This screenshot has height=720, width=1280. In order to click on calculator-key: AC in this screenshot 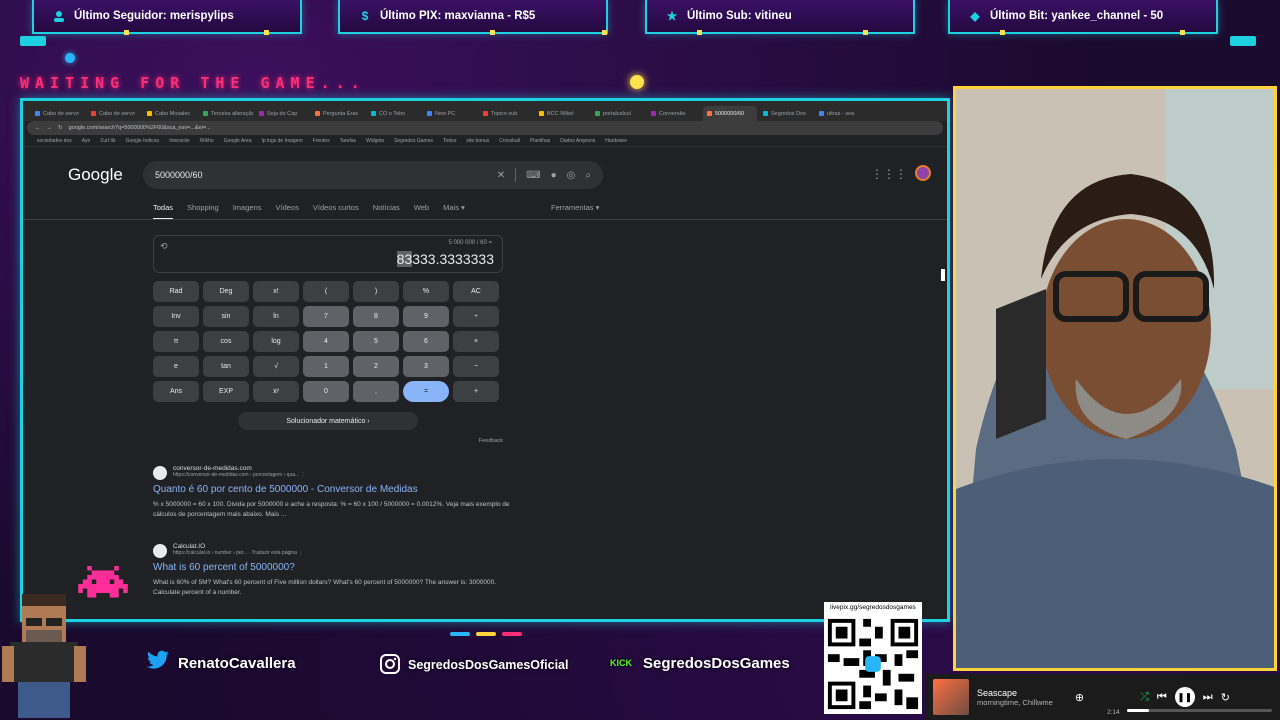, I will do `click(476, 291)`.